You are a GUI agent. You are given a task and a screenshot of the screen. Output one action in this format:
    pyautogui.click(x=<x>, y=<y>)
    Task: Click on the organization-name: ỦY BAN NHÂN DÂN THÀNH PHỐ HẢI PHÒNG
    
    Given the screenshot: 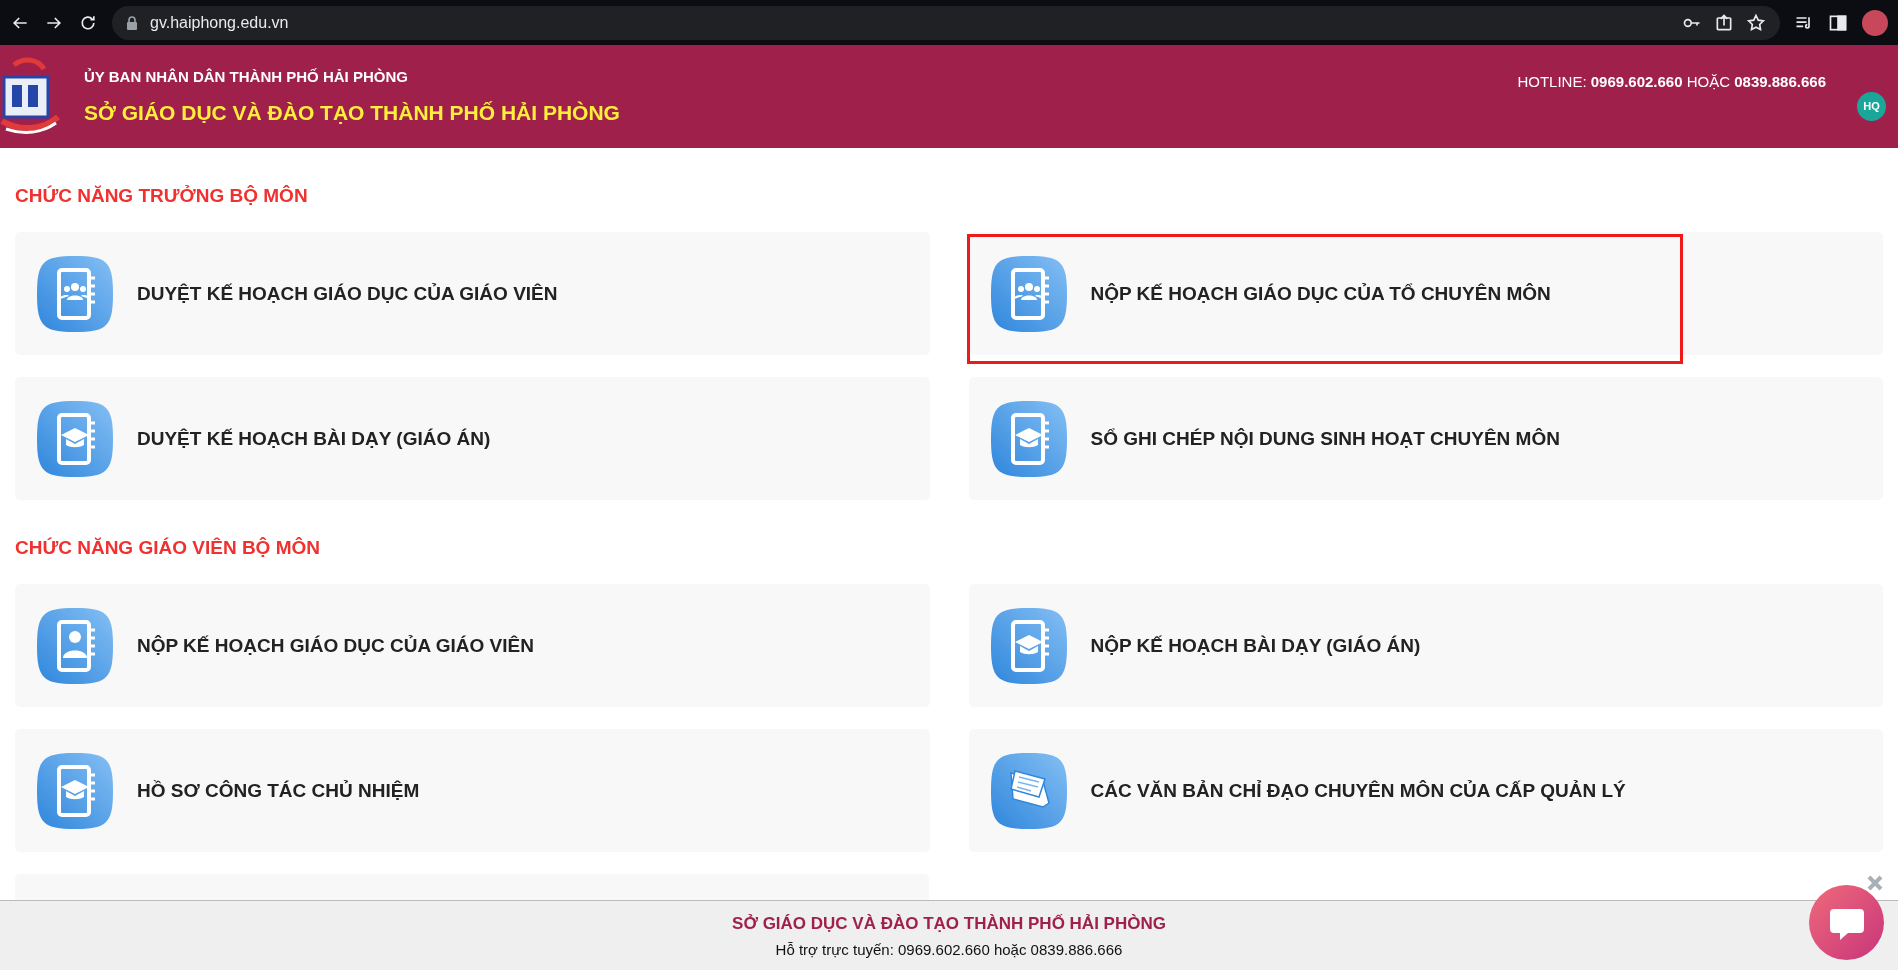 What is the action you would take?
    pyautogui.click(x=246, y=76)
    